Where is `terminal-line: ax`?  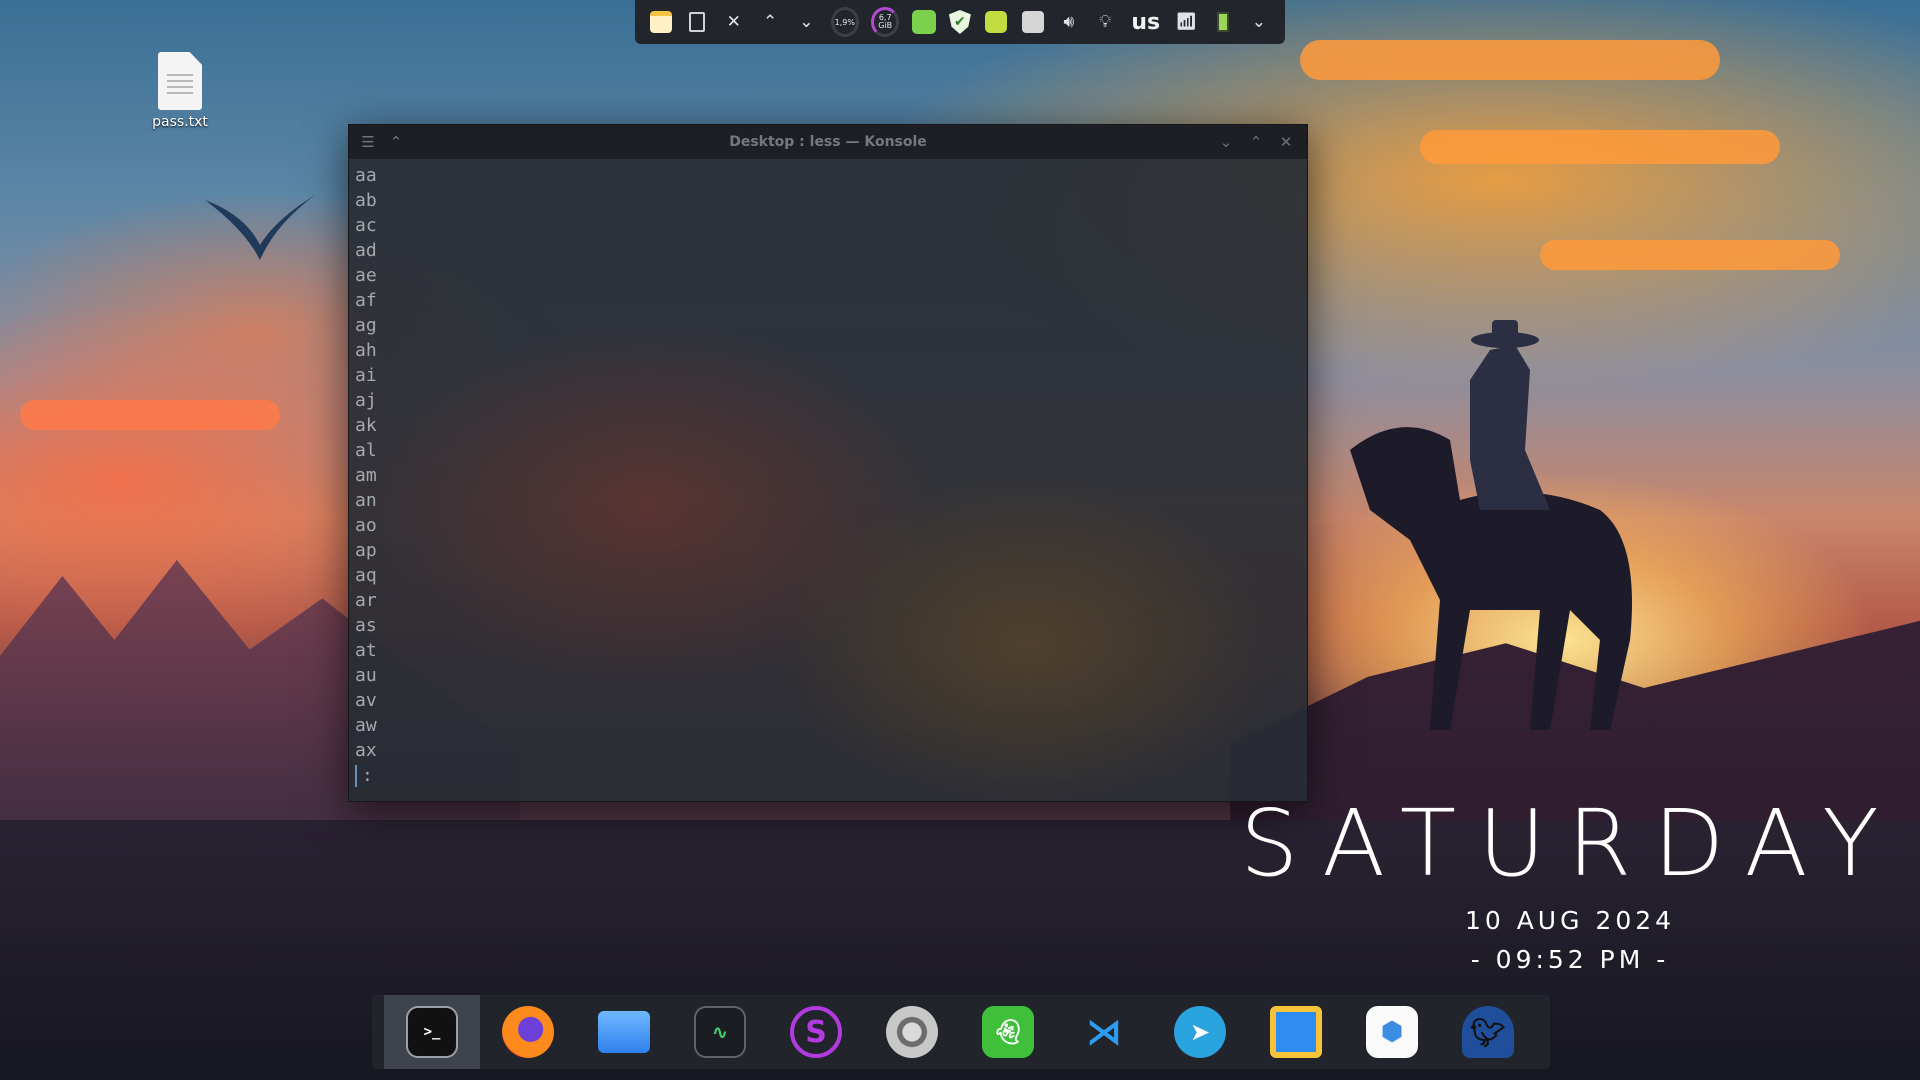
terminal-line: ax is located at coordinates (366, 750).